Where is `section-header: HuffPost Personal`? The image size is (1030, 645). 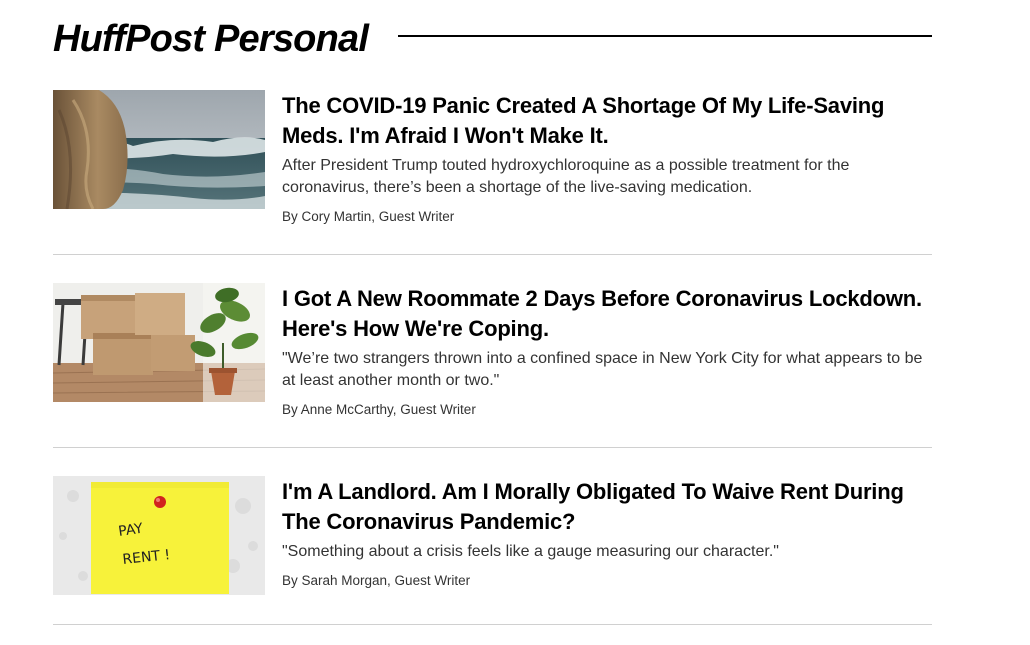 section-header: HuffPost Personal is located at coordinates (492, 39).